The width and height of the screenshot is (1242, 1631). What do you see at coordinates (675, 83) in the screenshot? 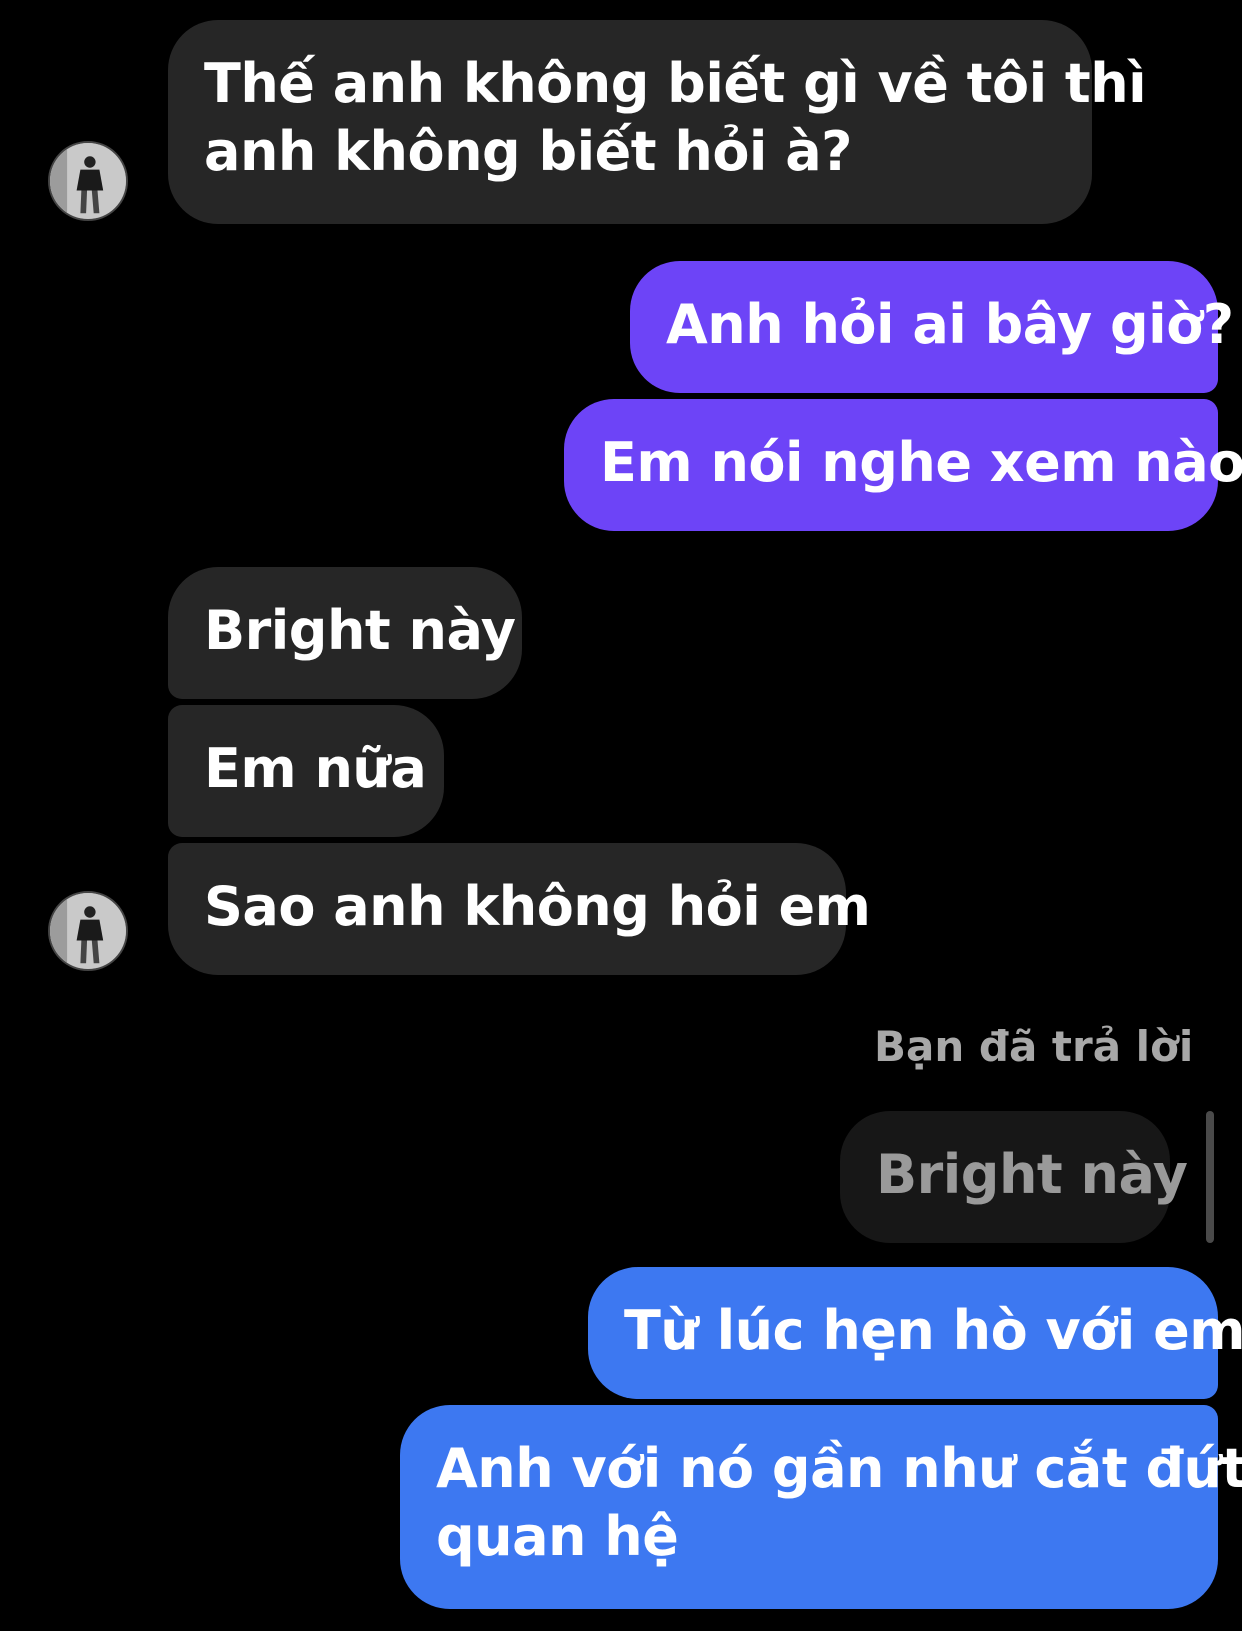
I see `message-text-line: Thế anh không biết gì về tôi thì` at bounding box center [675, 83].